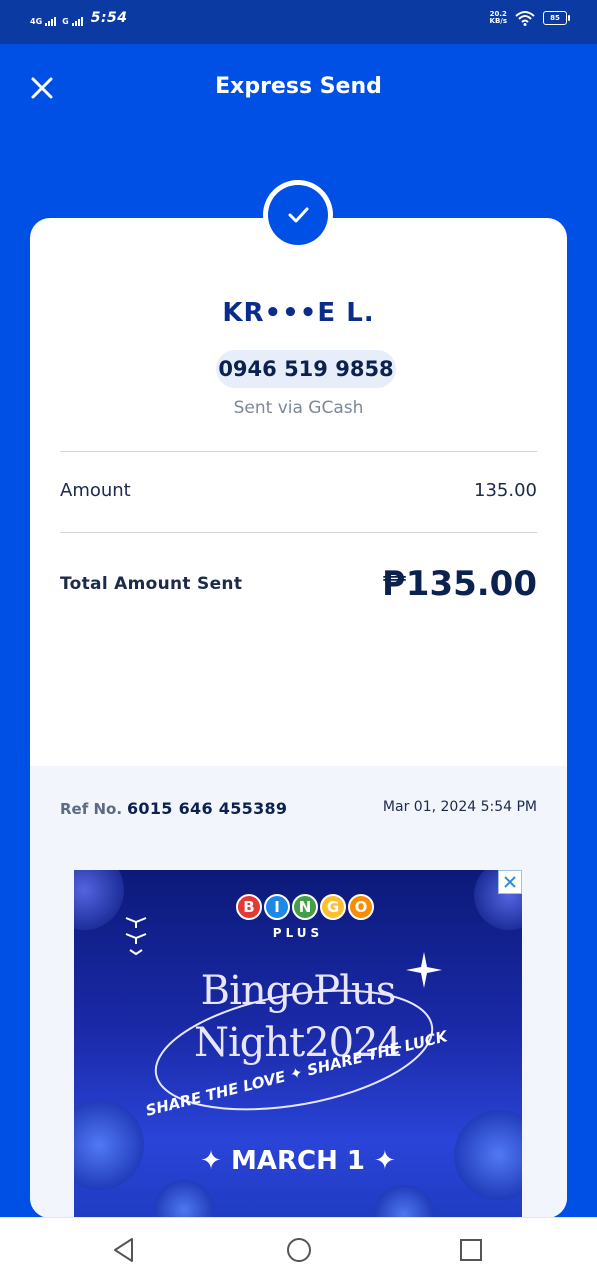 This screenshot has width=597, height=1281. Describe the element at coordinates (498, 21) in the screenshot. I see `net-speed-unit: KB/s` at that location.